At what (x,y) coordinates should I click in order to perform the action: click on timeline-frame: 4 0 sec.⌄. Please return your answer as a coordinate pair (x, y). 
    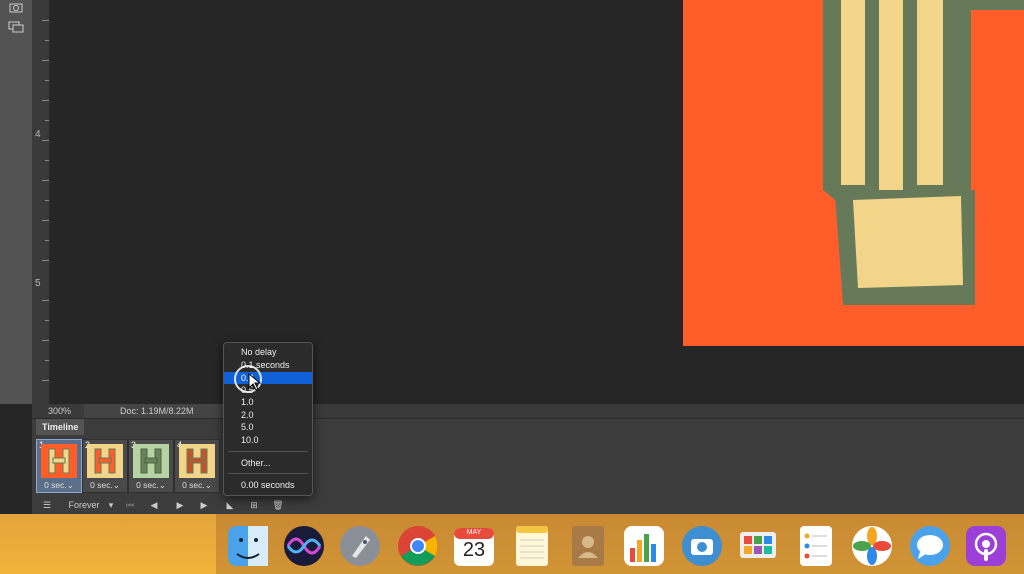
    Looking at the image, I should click on (197, 466).